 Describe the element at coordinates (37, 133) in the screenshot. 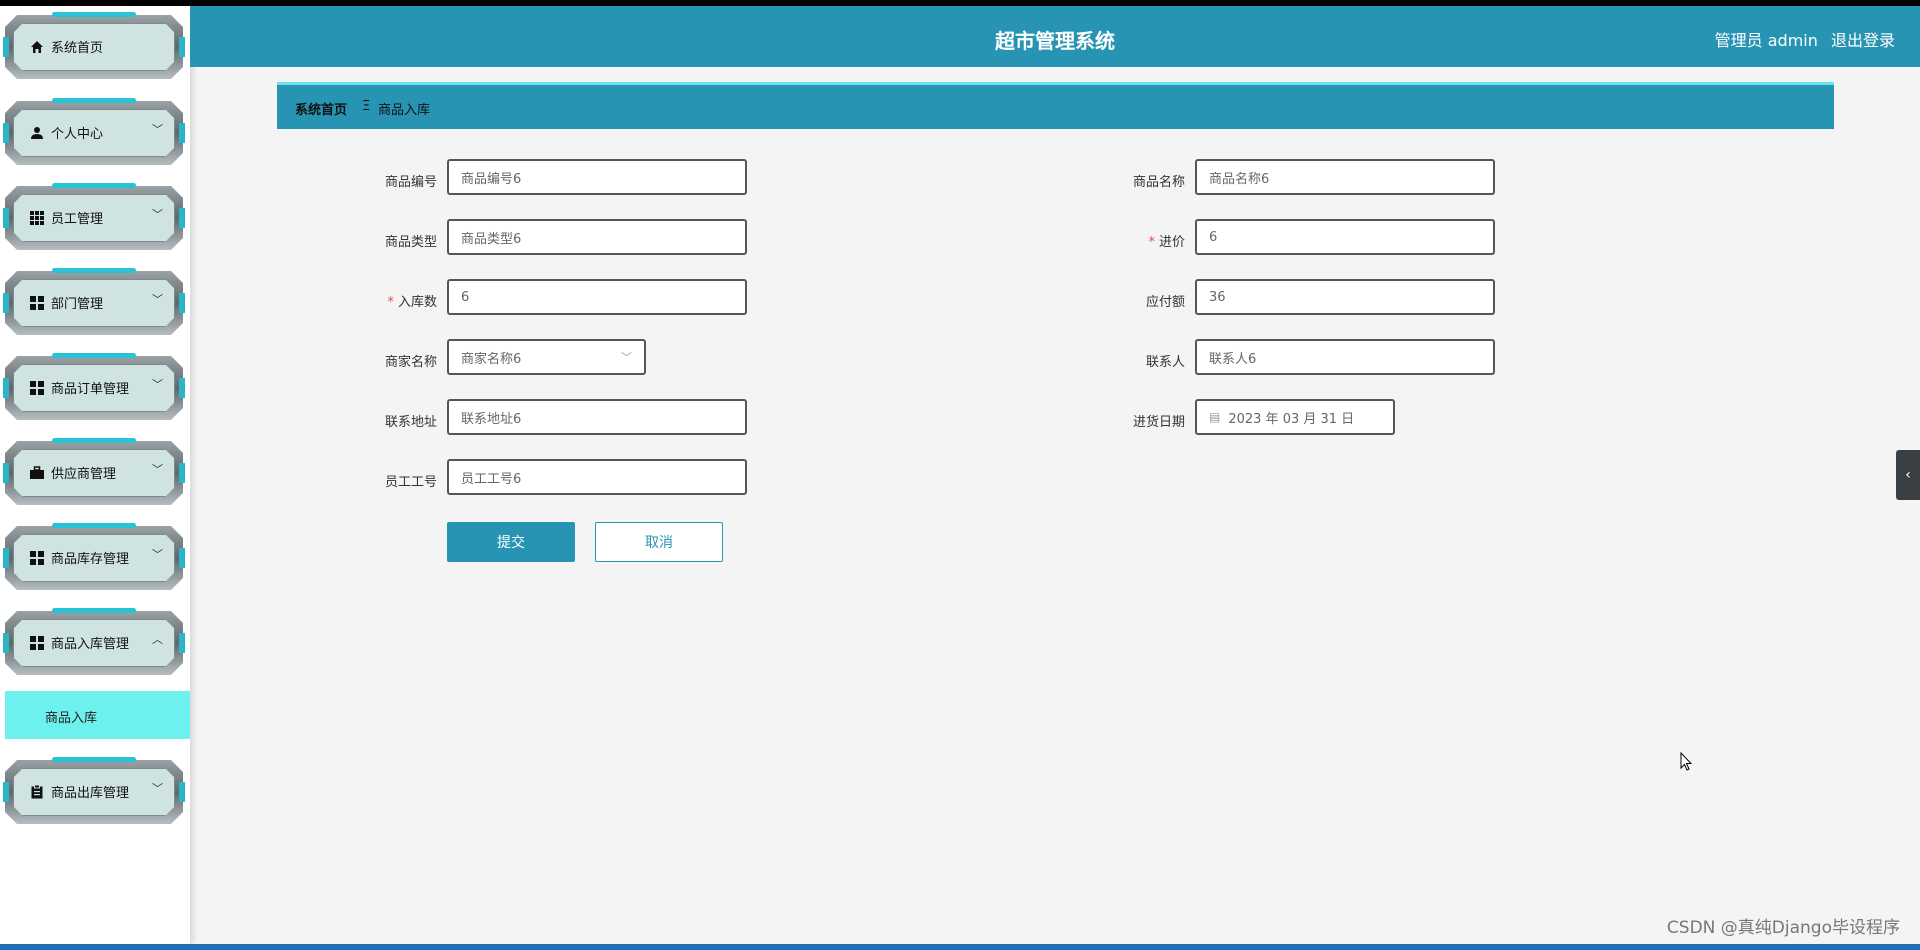

I see `user-icon` at that location.